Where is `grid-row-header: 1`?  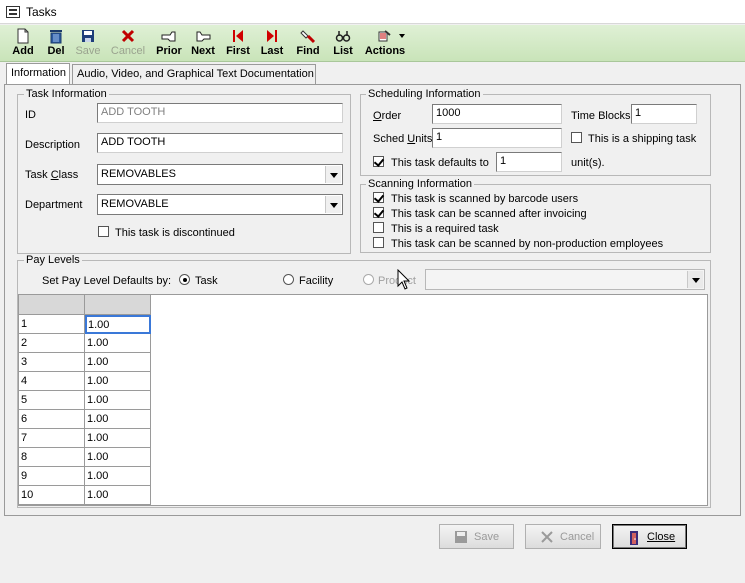
grid-row-header: 1 is located at coordinates (52, 324).